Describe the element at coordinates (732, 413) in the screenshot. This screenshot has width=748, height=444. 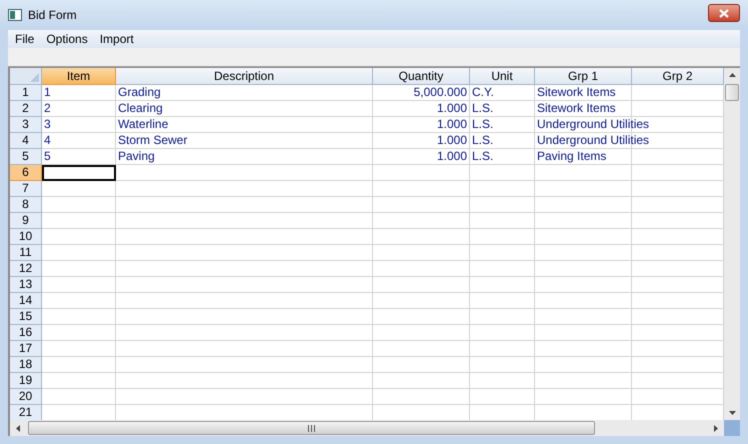
I see `scroll-down-icon` at that location.